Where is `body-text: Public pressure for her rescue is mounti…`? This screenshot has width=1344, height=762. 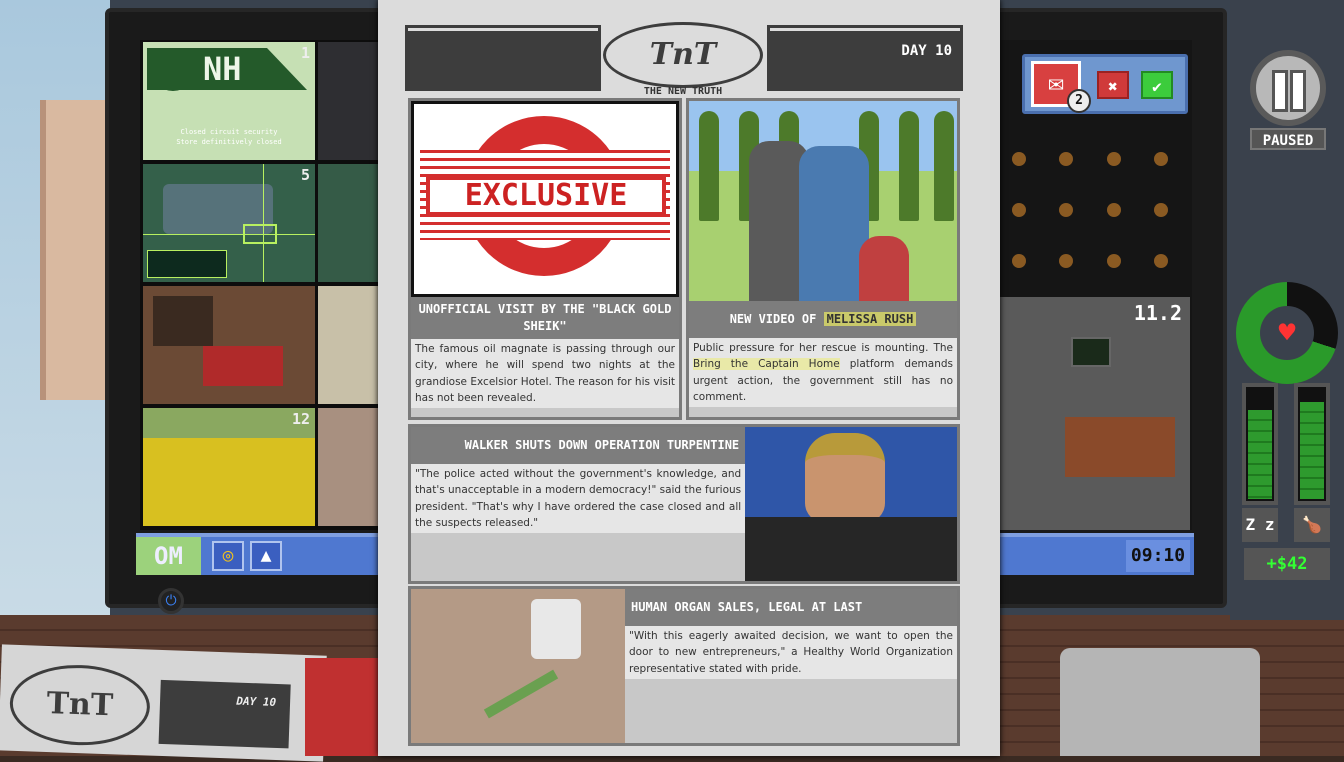
body-text: Public pressure for her rescue is mounti… is located at coordinates (823, 348).